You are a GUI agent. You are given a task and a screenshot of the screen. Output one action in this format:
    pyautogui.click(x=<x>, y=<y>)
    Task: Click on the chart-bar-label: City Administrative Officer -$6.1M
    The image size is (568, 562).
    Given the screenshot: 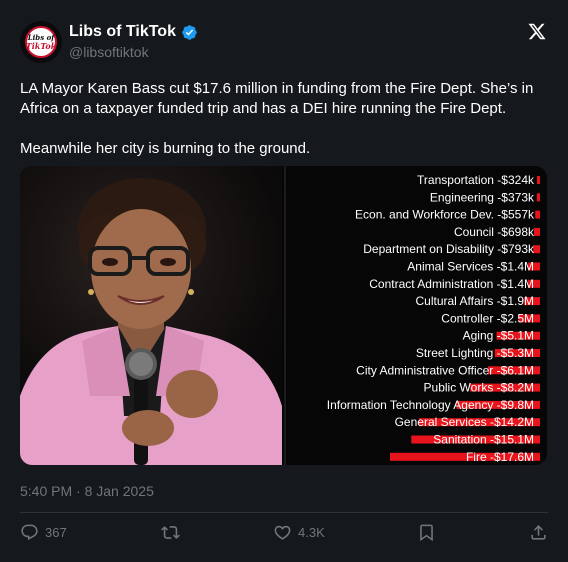 What is the action you would take?
    pyautogui.click(x=445, y=370)
    